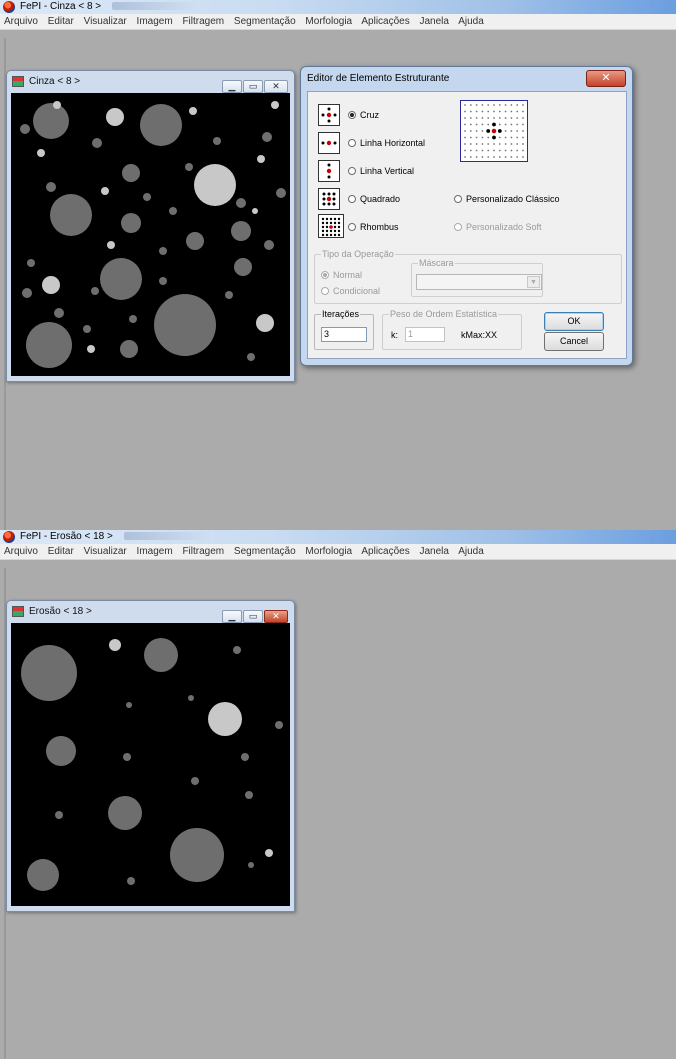 This screenshot has width=676, height=1059. Describe the element at coordinates (329, 171) in the screenshot. I see `linha-vertical-shape-icon` at that location.